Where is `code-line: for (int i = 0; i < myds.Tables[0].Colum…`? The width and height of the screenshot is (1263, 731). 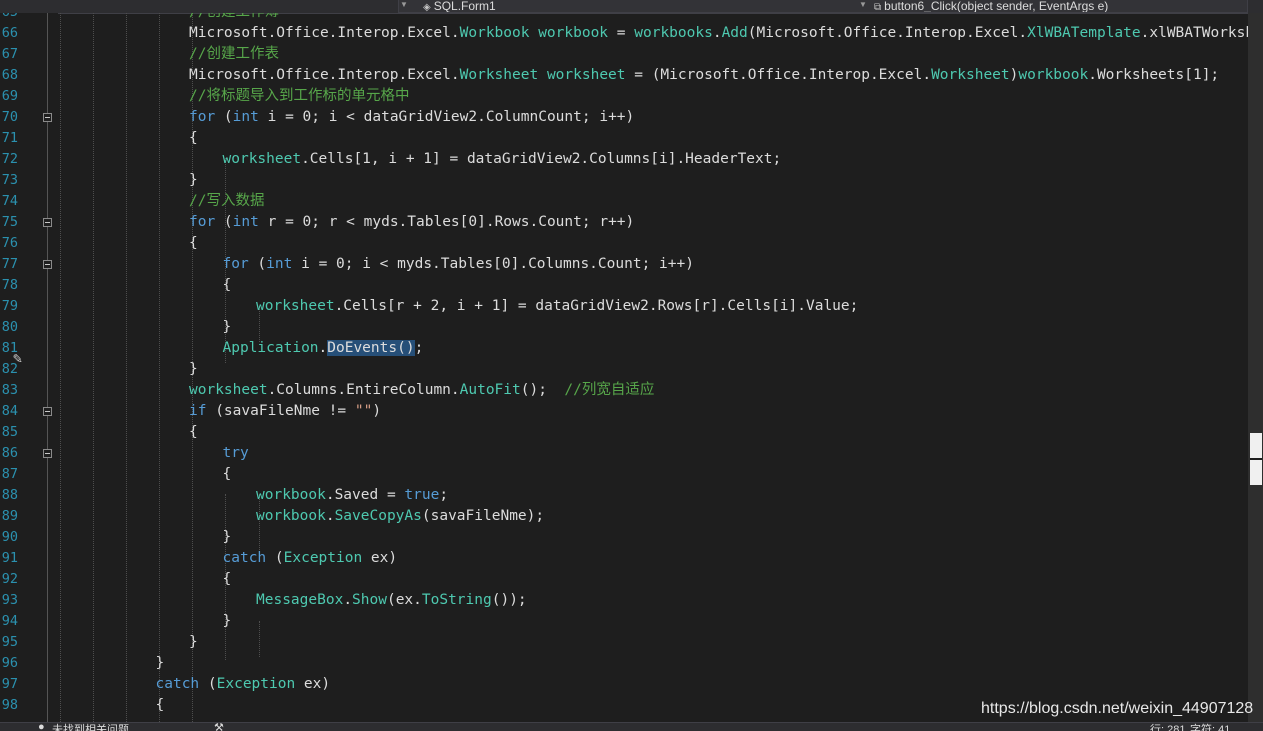 code-line: for (int i = 0; i < myds.Tables[0].Colum… is located at coordinates (458, 264).